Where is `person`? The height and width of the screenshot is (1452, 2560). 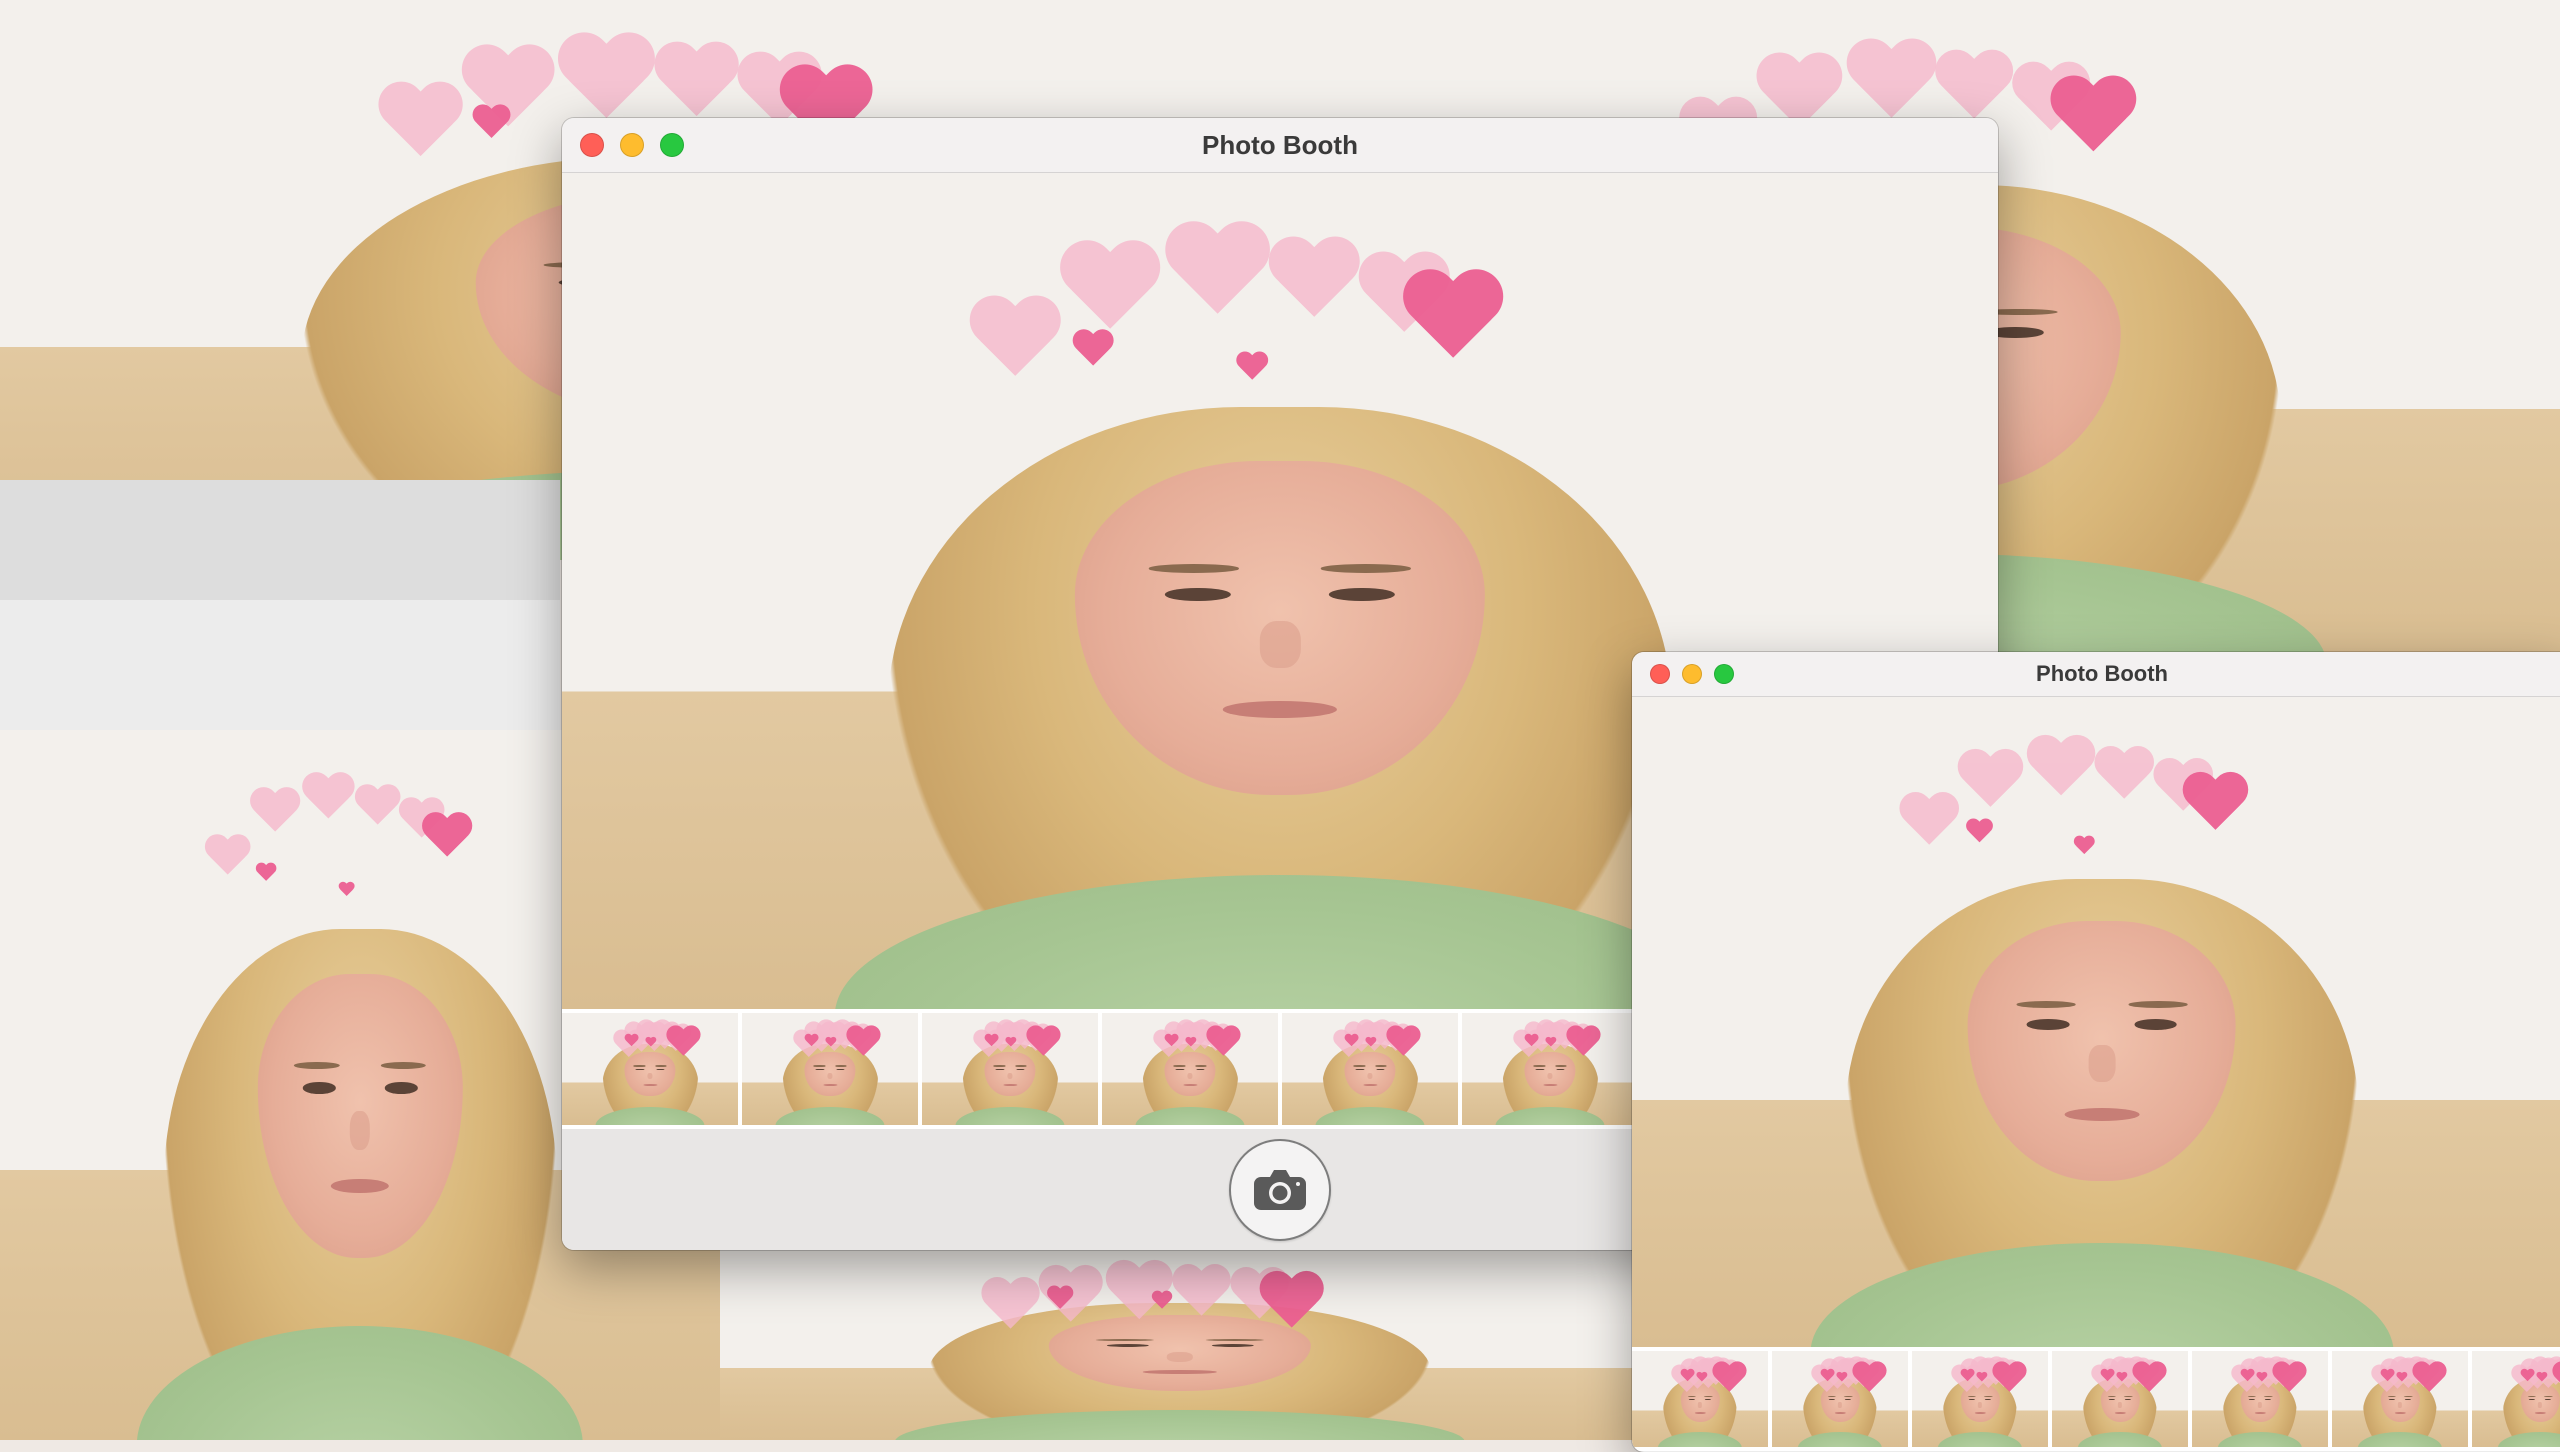
person is located at coordinates (2102, 1113).